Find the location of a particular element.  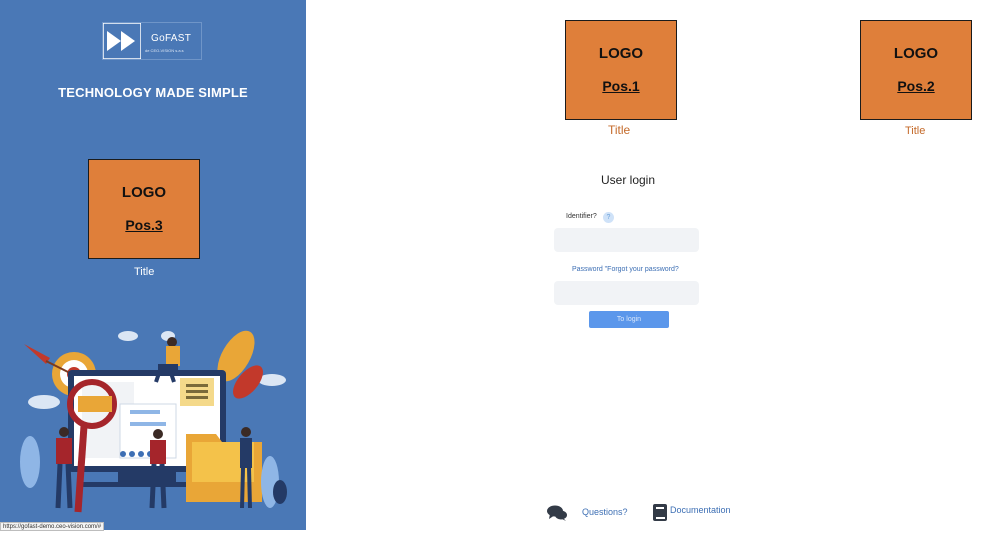

password-forgot-link: Password "Forgot your password? is located at coordinates (625, 269).